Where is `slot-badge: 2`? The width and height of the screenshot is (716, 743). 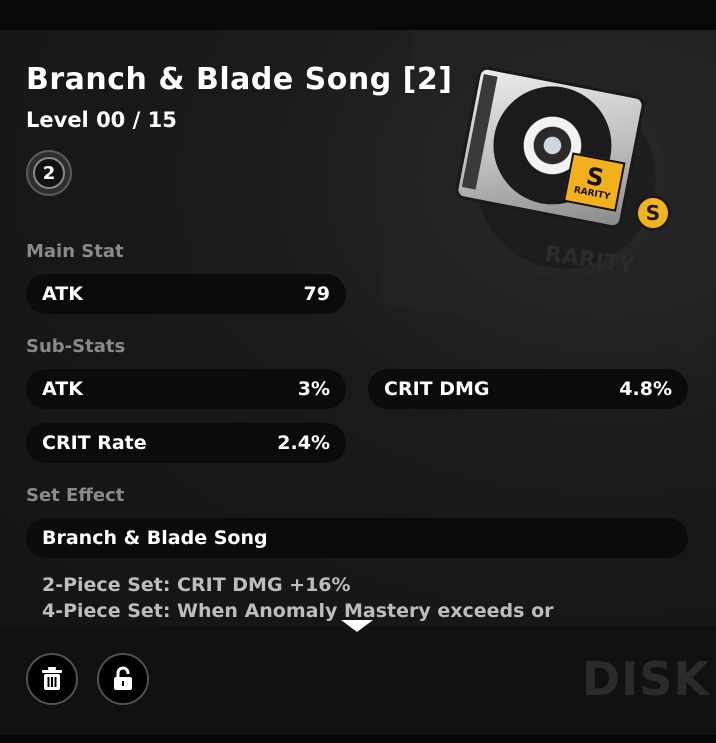 slot-badge: 2 is located at coordinates (49, 173).